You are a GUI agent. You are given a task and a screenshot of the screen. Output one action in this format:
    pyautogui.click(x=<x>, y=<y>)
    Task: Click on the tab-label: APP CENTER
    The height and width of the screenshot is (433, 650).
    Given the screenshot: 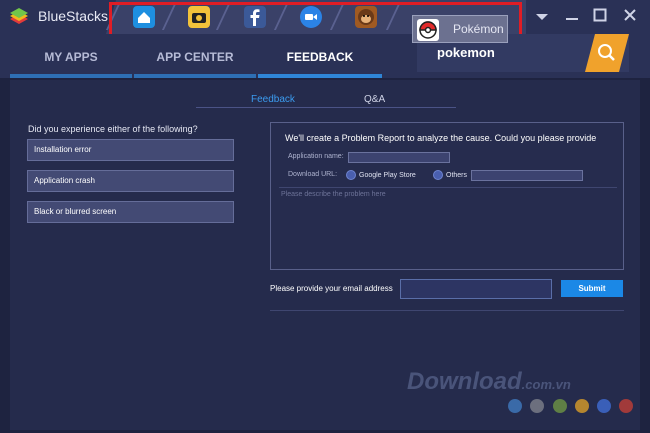 What is the action you would take?
    pyautogui.click(x=195, y=57)
    